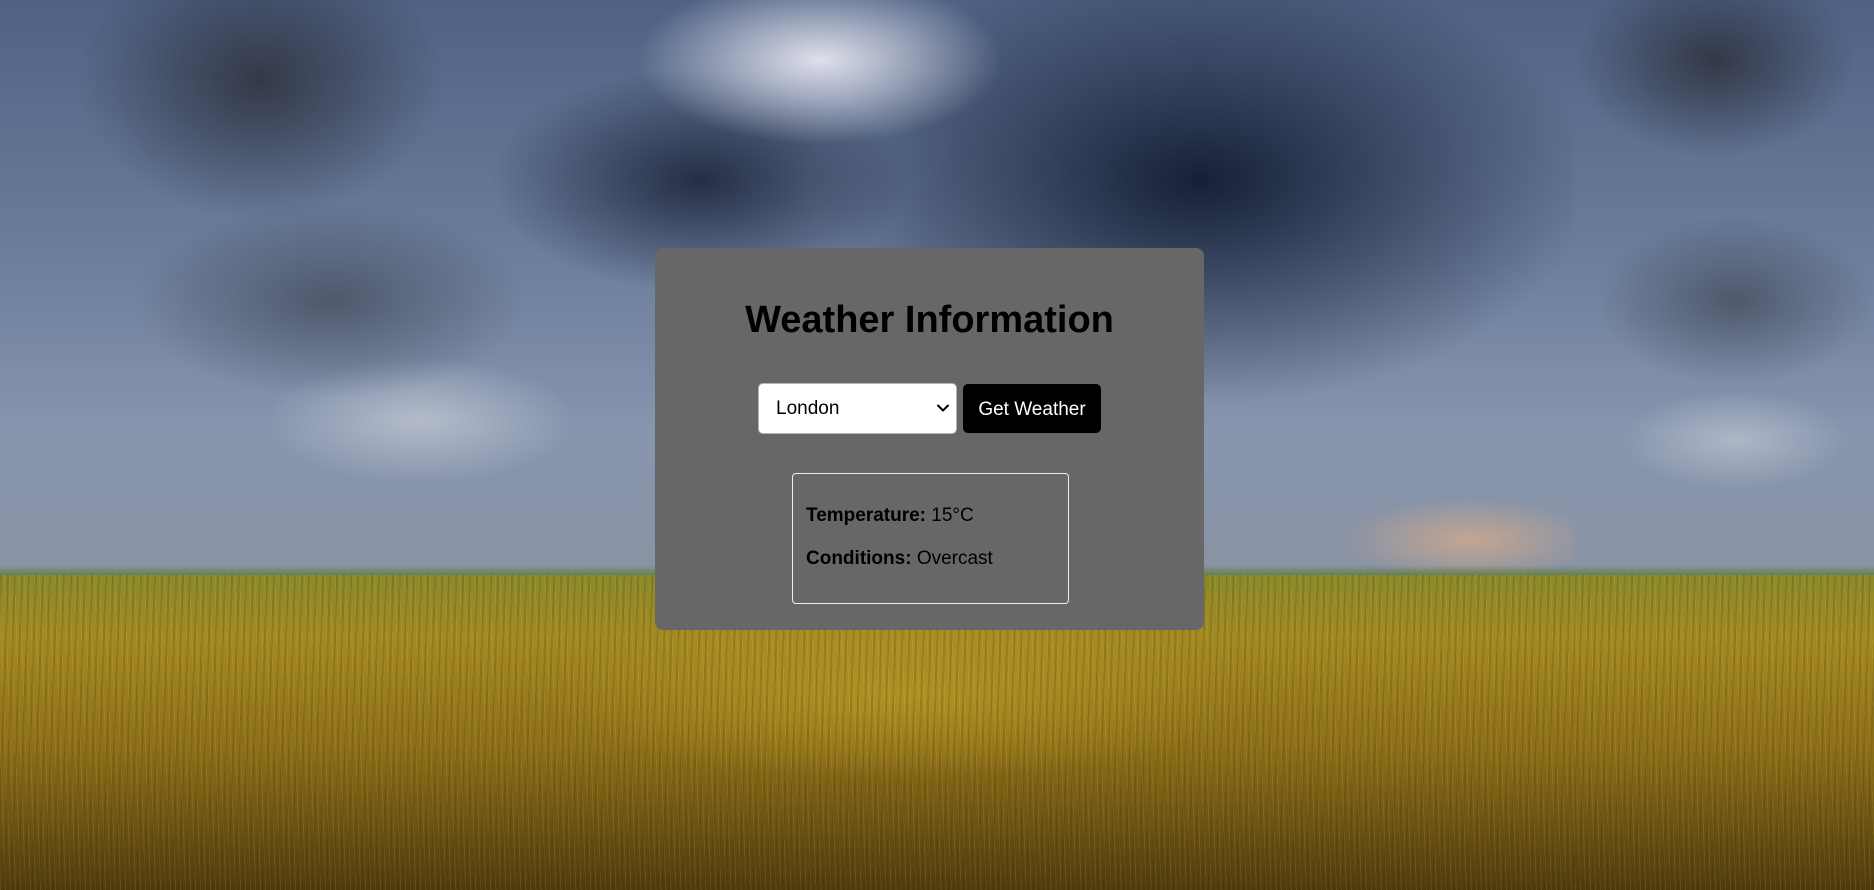 Image resolution: width=1874 pixels, height=890 pixels. I want to click on weather-result: Temperature: 15°C Conditions: Overcast, so click(930, 538).